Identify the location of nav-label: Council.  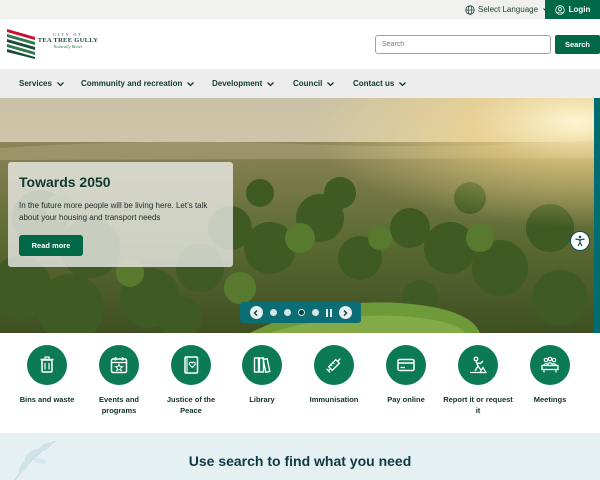
(308, 83).